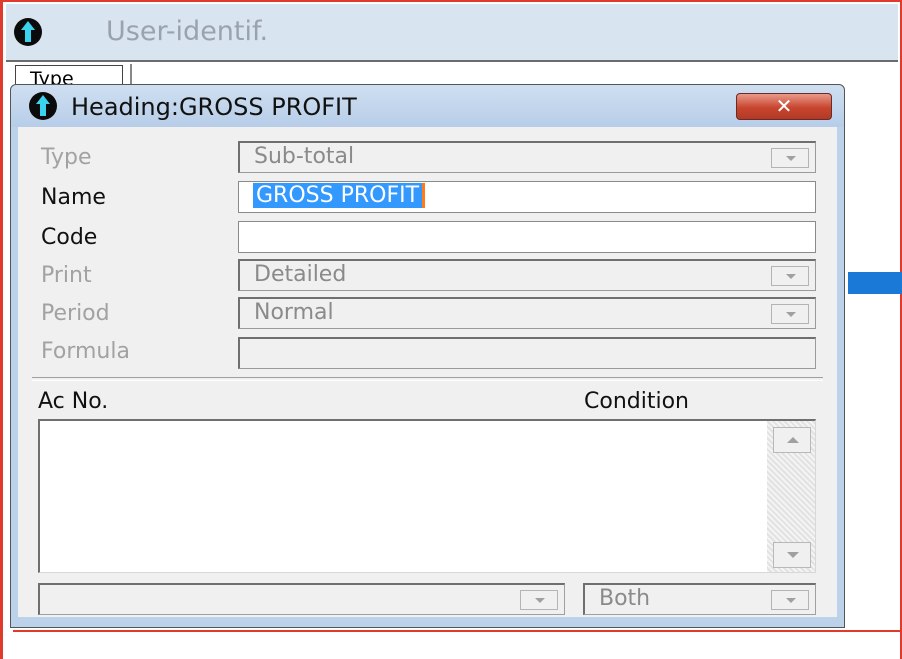  Describe the element at coordinates (790, 314) in the screenshot. I see `period-dropdown-arrow-icon` at that location.